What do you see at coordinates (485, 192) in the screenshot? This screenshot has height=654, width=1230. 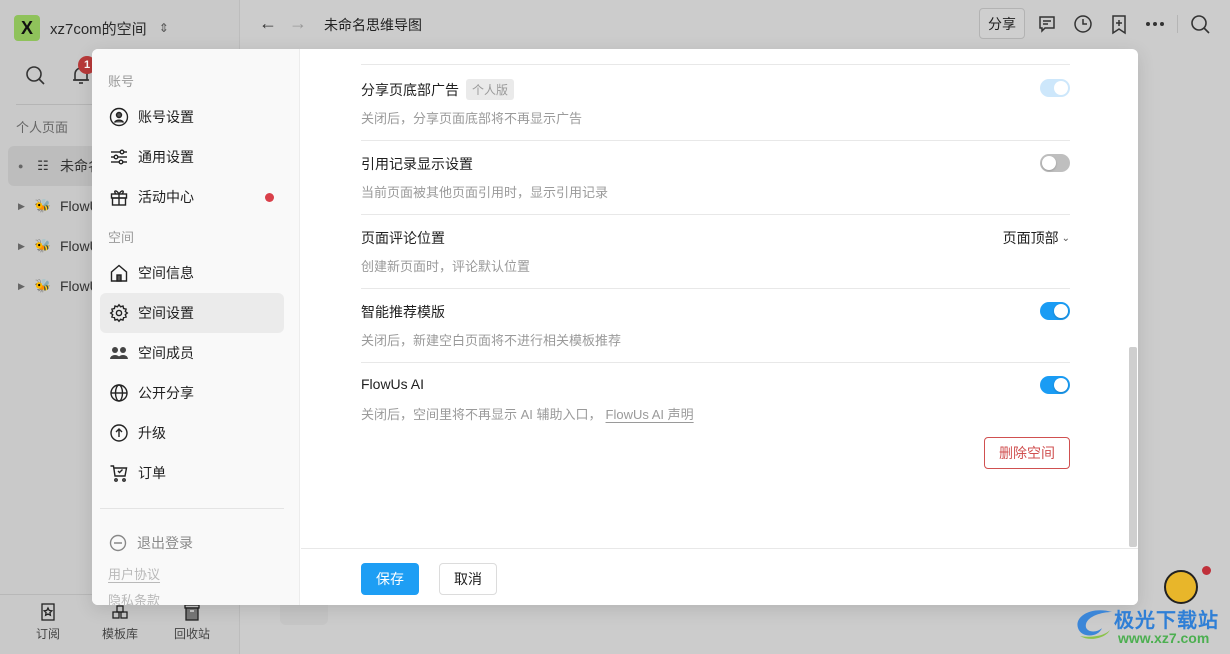 I see `setting-description: 当前页面被其他页面引用时，显示引用记录` at bounding box center [485, 192].